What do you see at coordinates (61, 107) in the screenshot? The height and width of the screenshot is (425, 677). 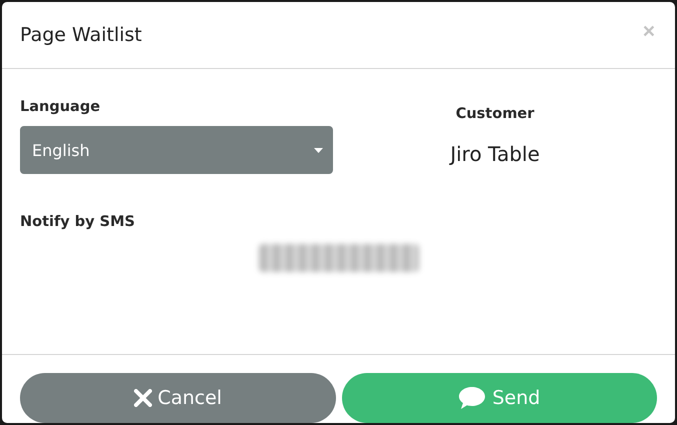 I see `field-label: Language` at bounding box center [61, 107].